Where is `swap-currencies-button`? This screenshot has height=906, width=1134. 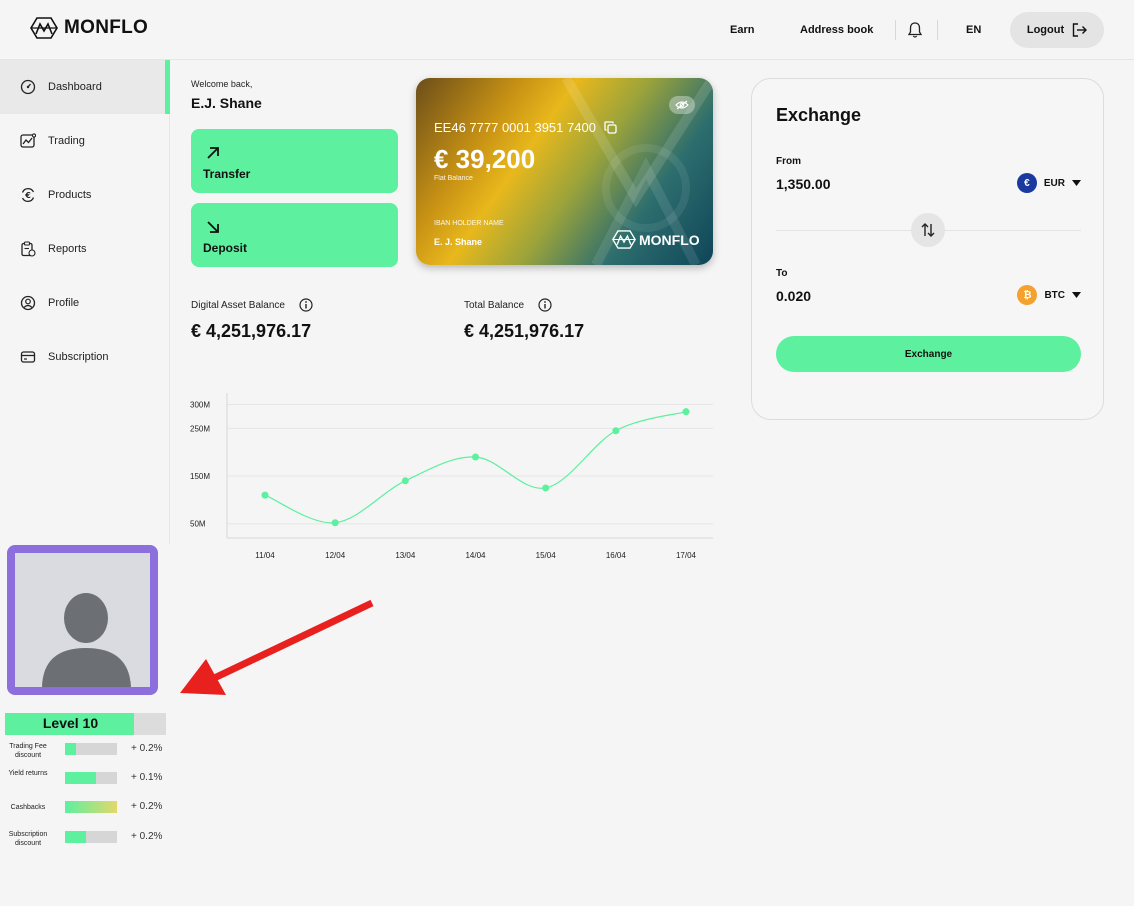 swap-currencies-button is located at coordinates (928, 230).